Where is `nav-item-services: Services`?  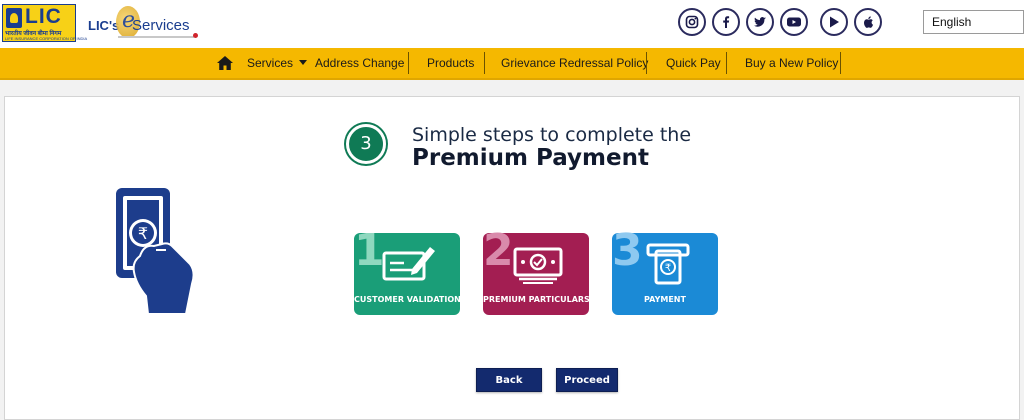
nav-item-services: Services is located at coordinates (277, 63).